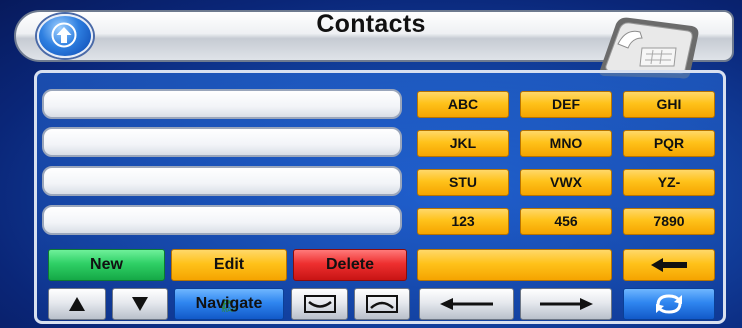  I want to click on backspace-button, so click(669, 265).